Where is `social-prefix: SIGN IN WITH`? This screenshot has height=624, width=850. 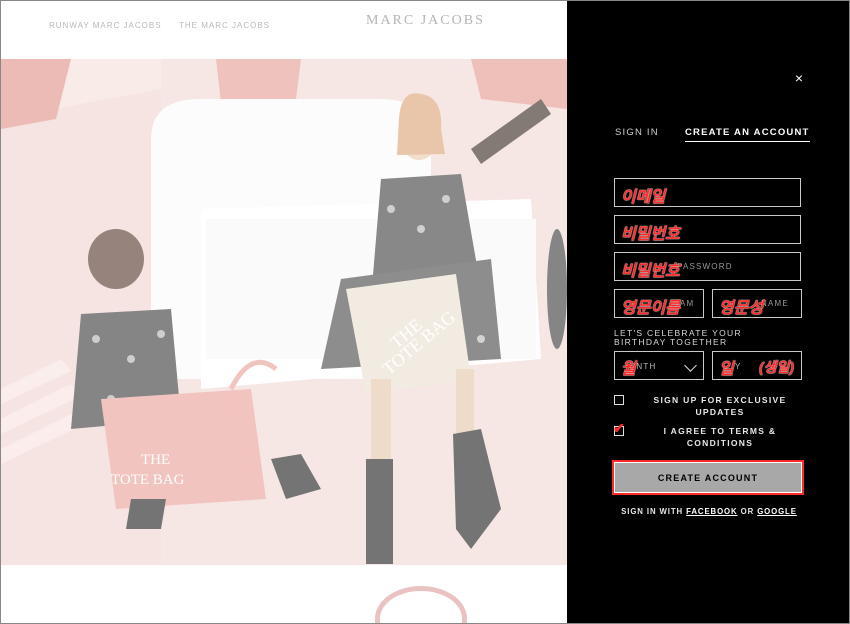
social-prefix: SIGN IN WITH is located at coordinates (652, 511).